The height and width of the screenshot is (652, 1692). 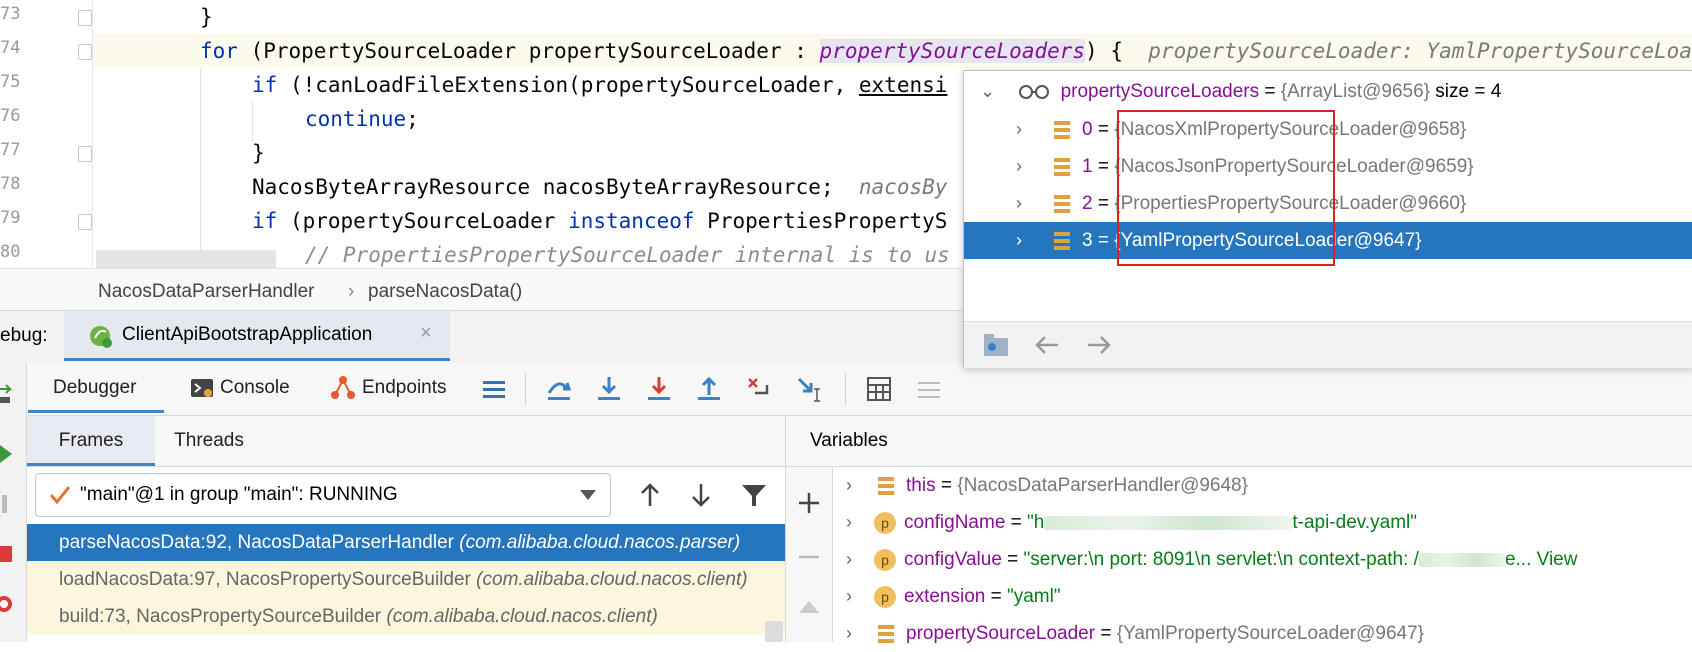 I want to click on trace-icon, so click(x=929, y=389).